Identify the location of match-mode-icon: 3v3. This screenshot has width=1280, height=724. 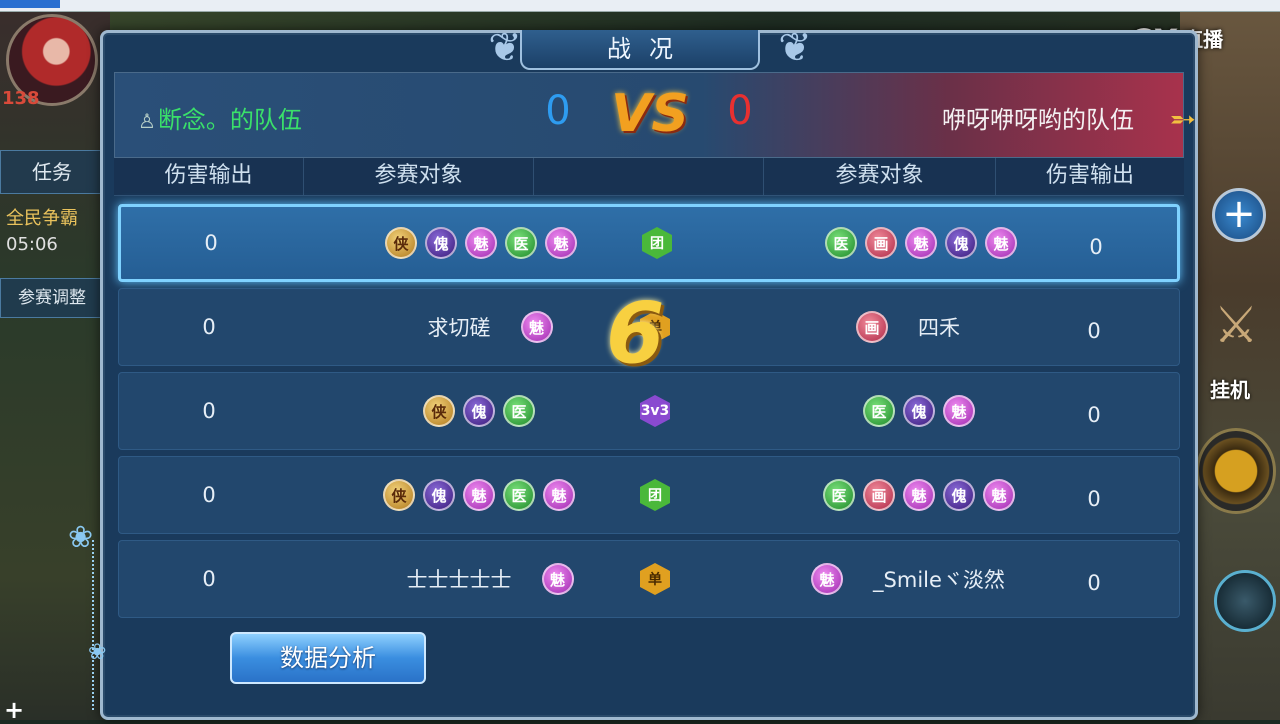
(655, 411).